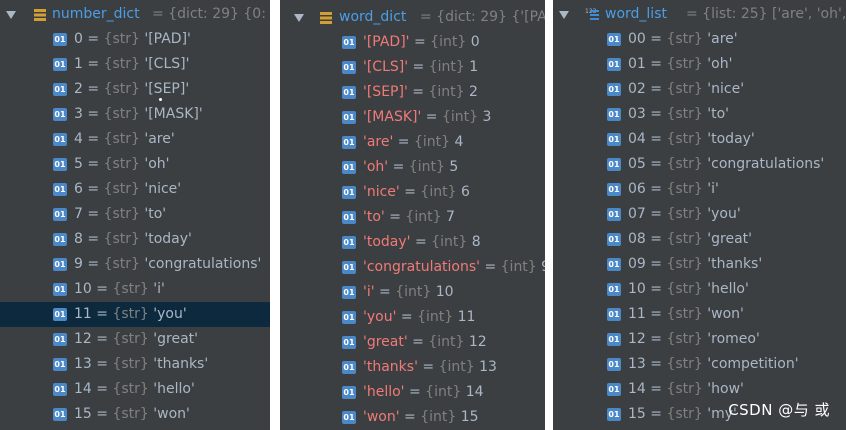 This screenshot has height=430, width=846. I want to click on tree-row: 01 07 = {str} 'you', so click(699, 214).